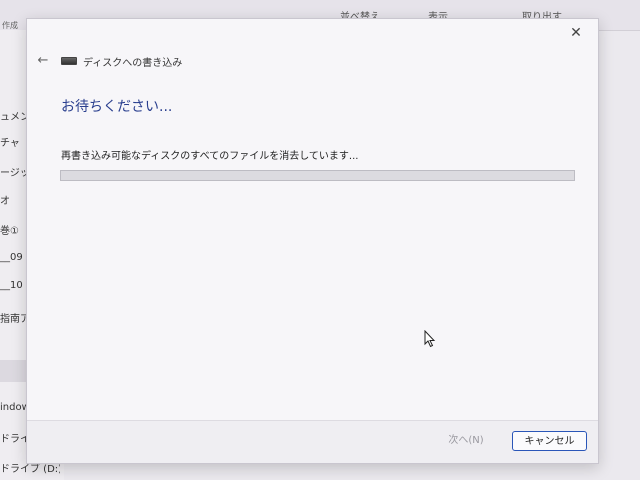 This screenshot has height=480, width=640. I want to click on progress-bar, so click(317, 175).